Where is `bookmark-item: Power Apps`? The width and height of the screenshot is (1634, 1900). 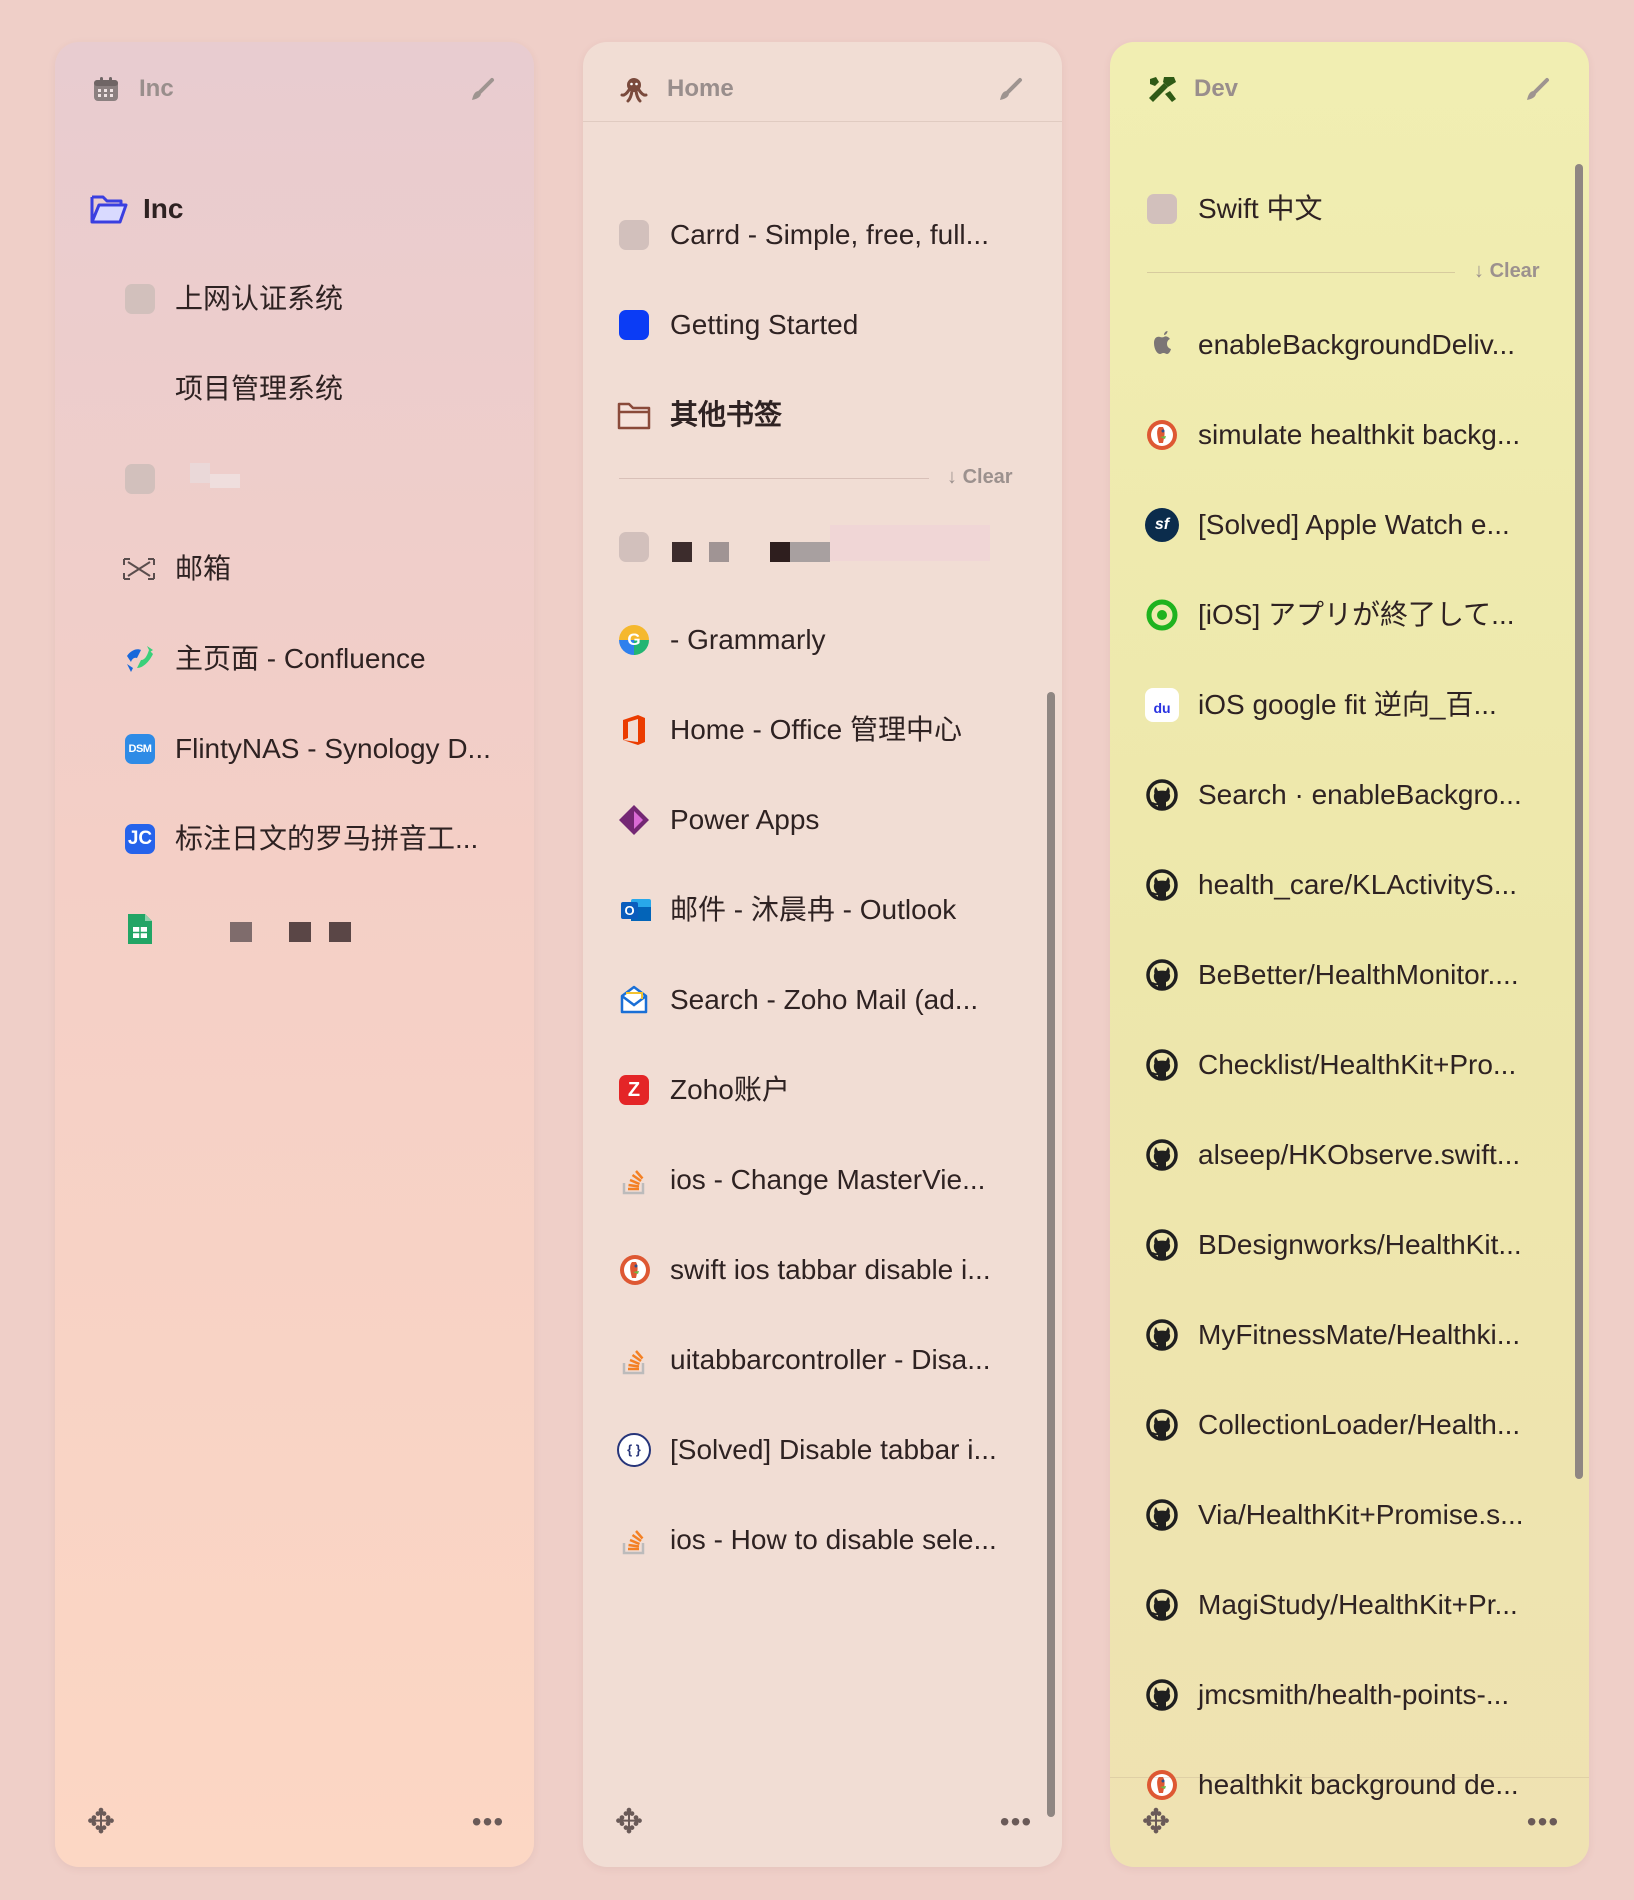
bookmark-item: Power Apps is located at coordinates (822, 820).